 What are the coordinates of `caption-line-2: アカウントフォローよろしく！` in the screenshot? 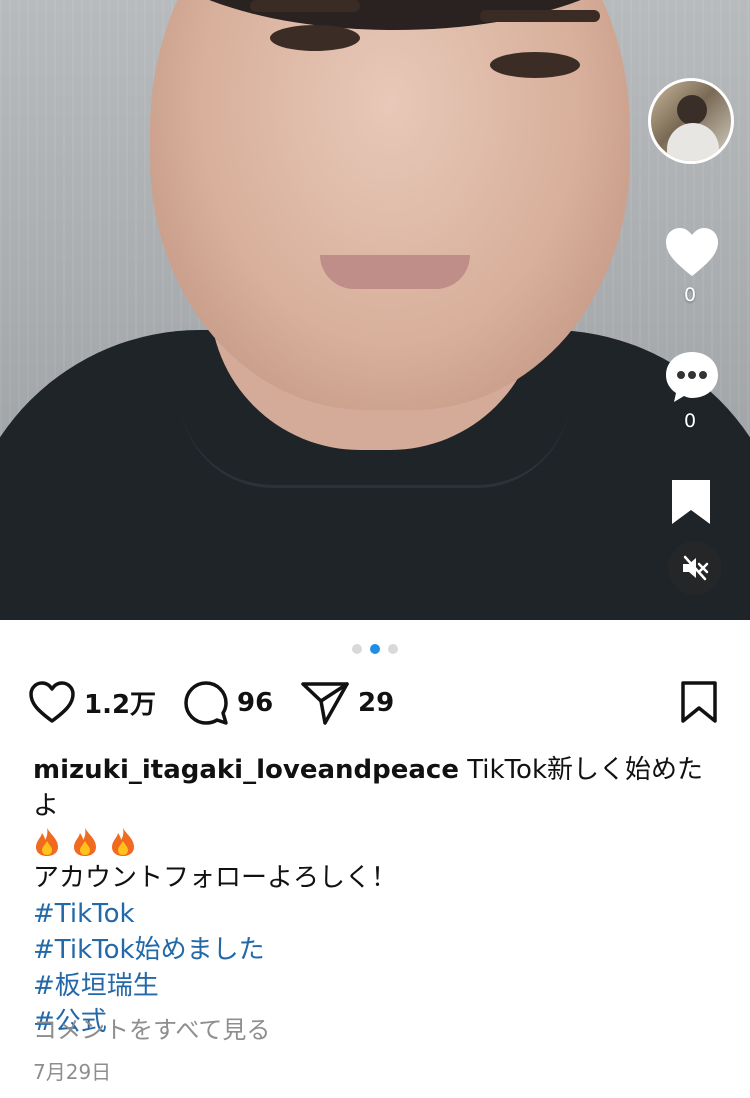 It's located at (215, 878).